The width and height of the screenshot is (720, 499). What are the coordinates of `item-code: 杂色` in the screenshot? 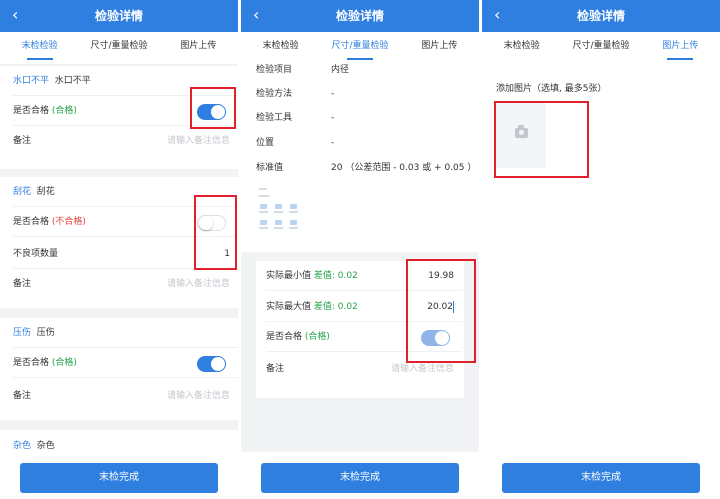 It's located at (22, 446).